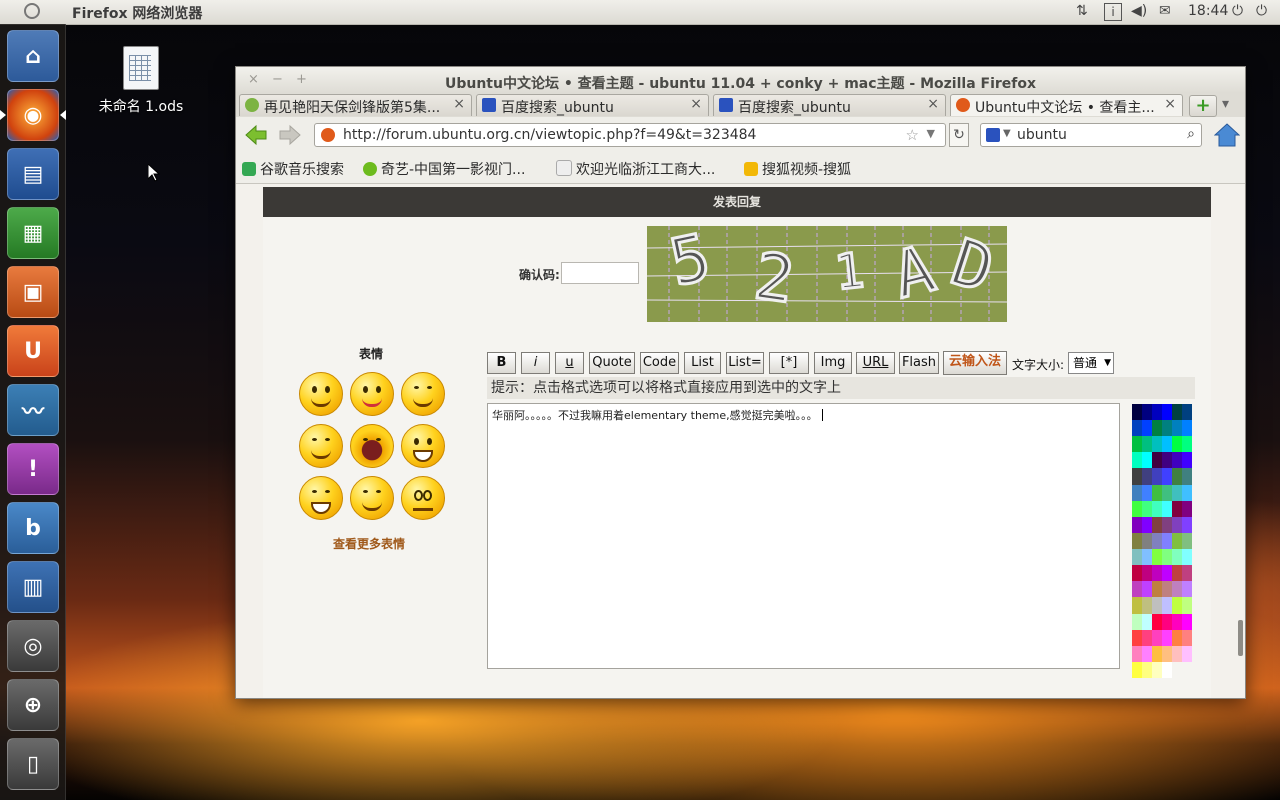 This screenshot has width=1280, height=800. I want to click on underline-button: u, so click(569, 363).